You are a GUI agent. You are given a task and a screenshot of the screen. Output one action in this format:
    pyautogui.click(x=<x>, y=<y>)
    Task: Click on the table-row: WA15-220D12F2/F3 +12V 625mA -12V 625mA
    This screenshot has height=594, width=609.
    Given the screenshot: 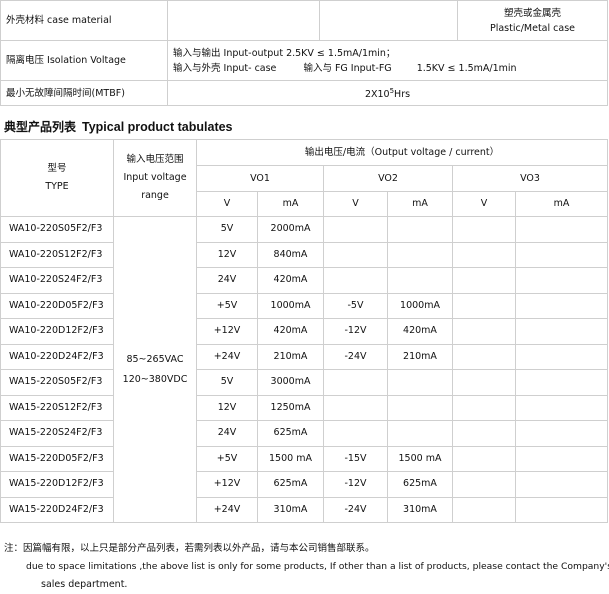 What is the action you would take?
    pyautogui.click(x=304, y=484)
    